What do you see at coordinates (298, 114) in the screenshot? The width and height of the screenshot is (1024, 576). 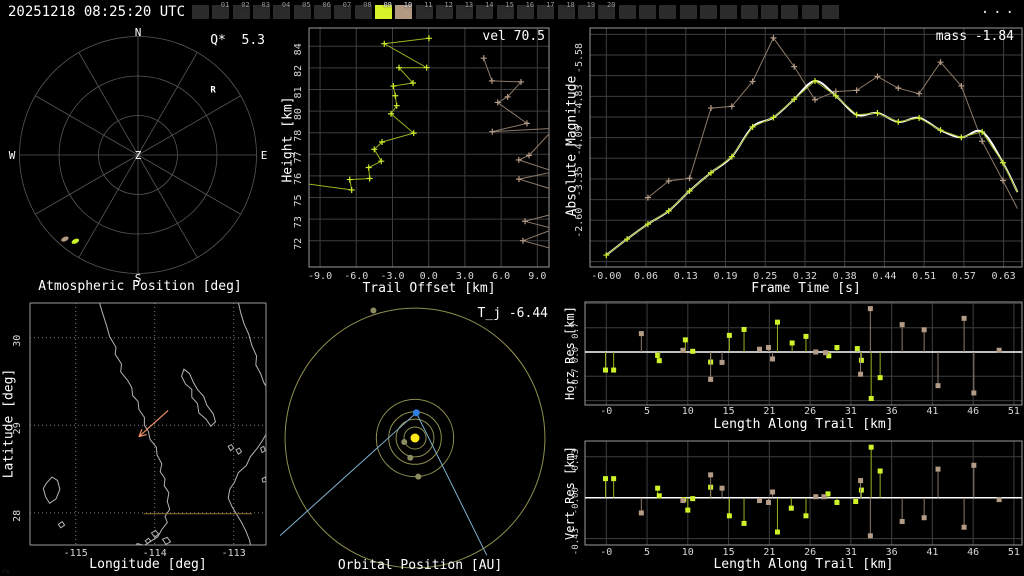 I see `y-tick-label: 80` at bounding box center [298, 114].